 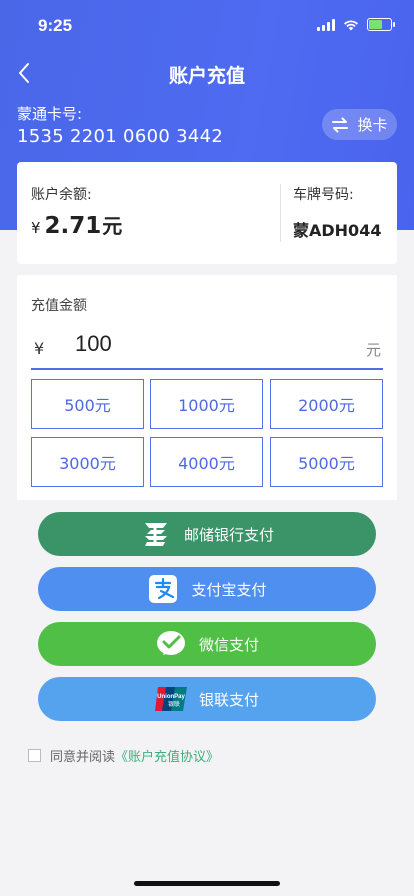 I want to click on status-bar: 9:25, so click(x=207, y=25).